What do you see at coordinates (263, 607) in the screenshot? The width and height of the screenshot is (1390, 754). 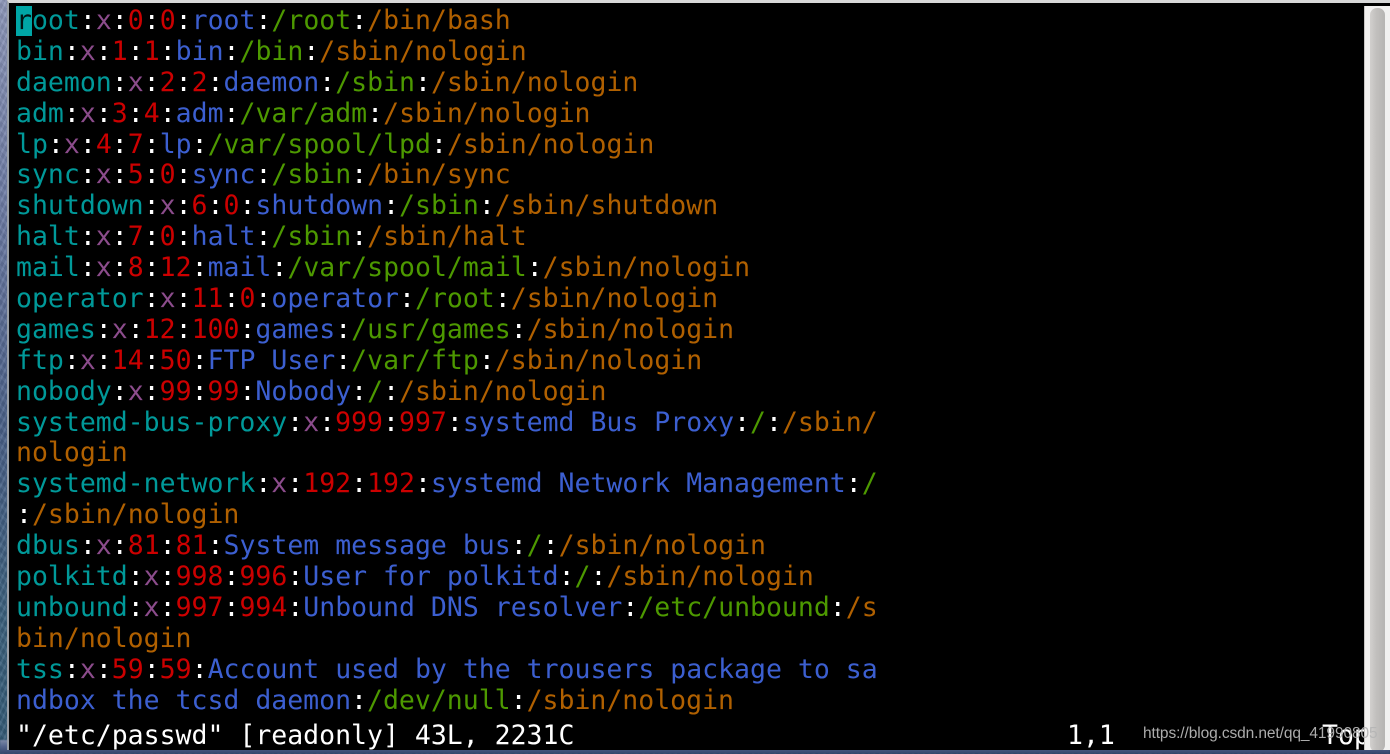 I see `passwd-field-gid: 994` at bounding box center [263, 607].